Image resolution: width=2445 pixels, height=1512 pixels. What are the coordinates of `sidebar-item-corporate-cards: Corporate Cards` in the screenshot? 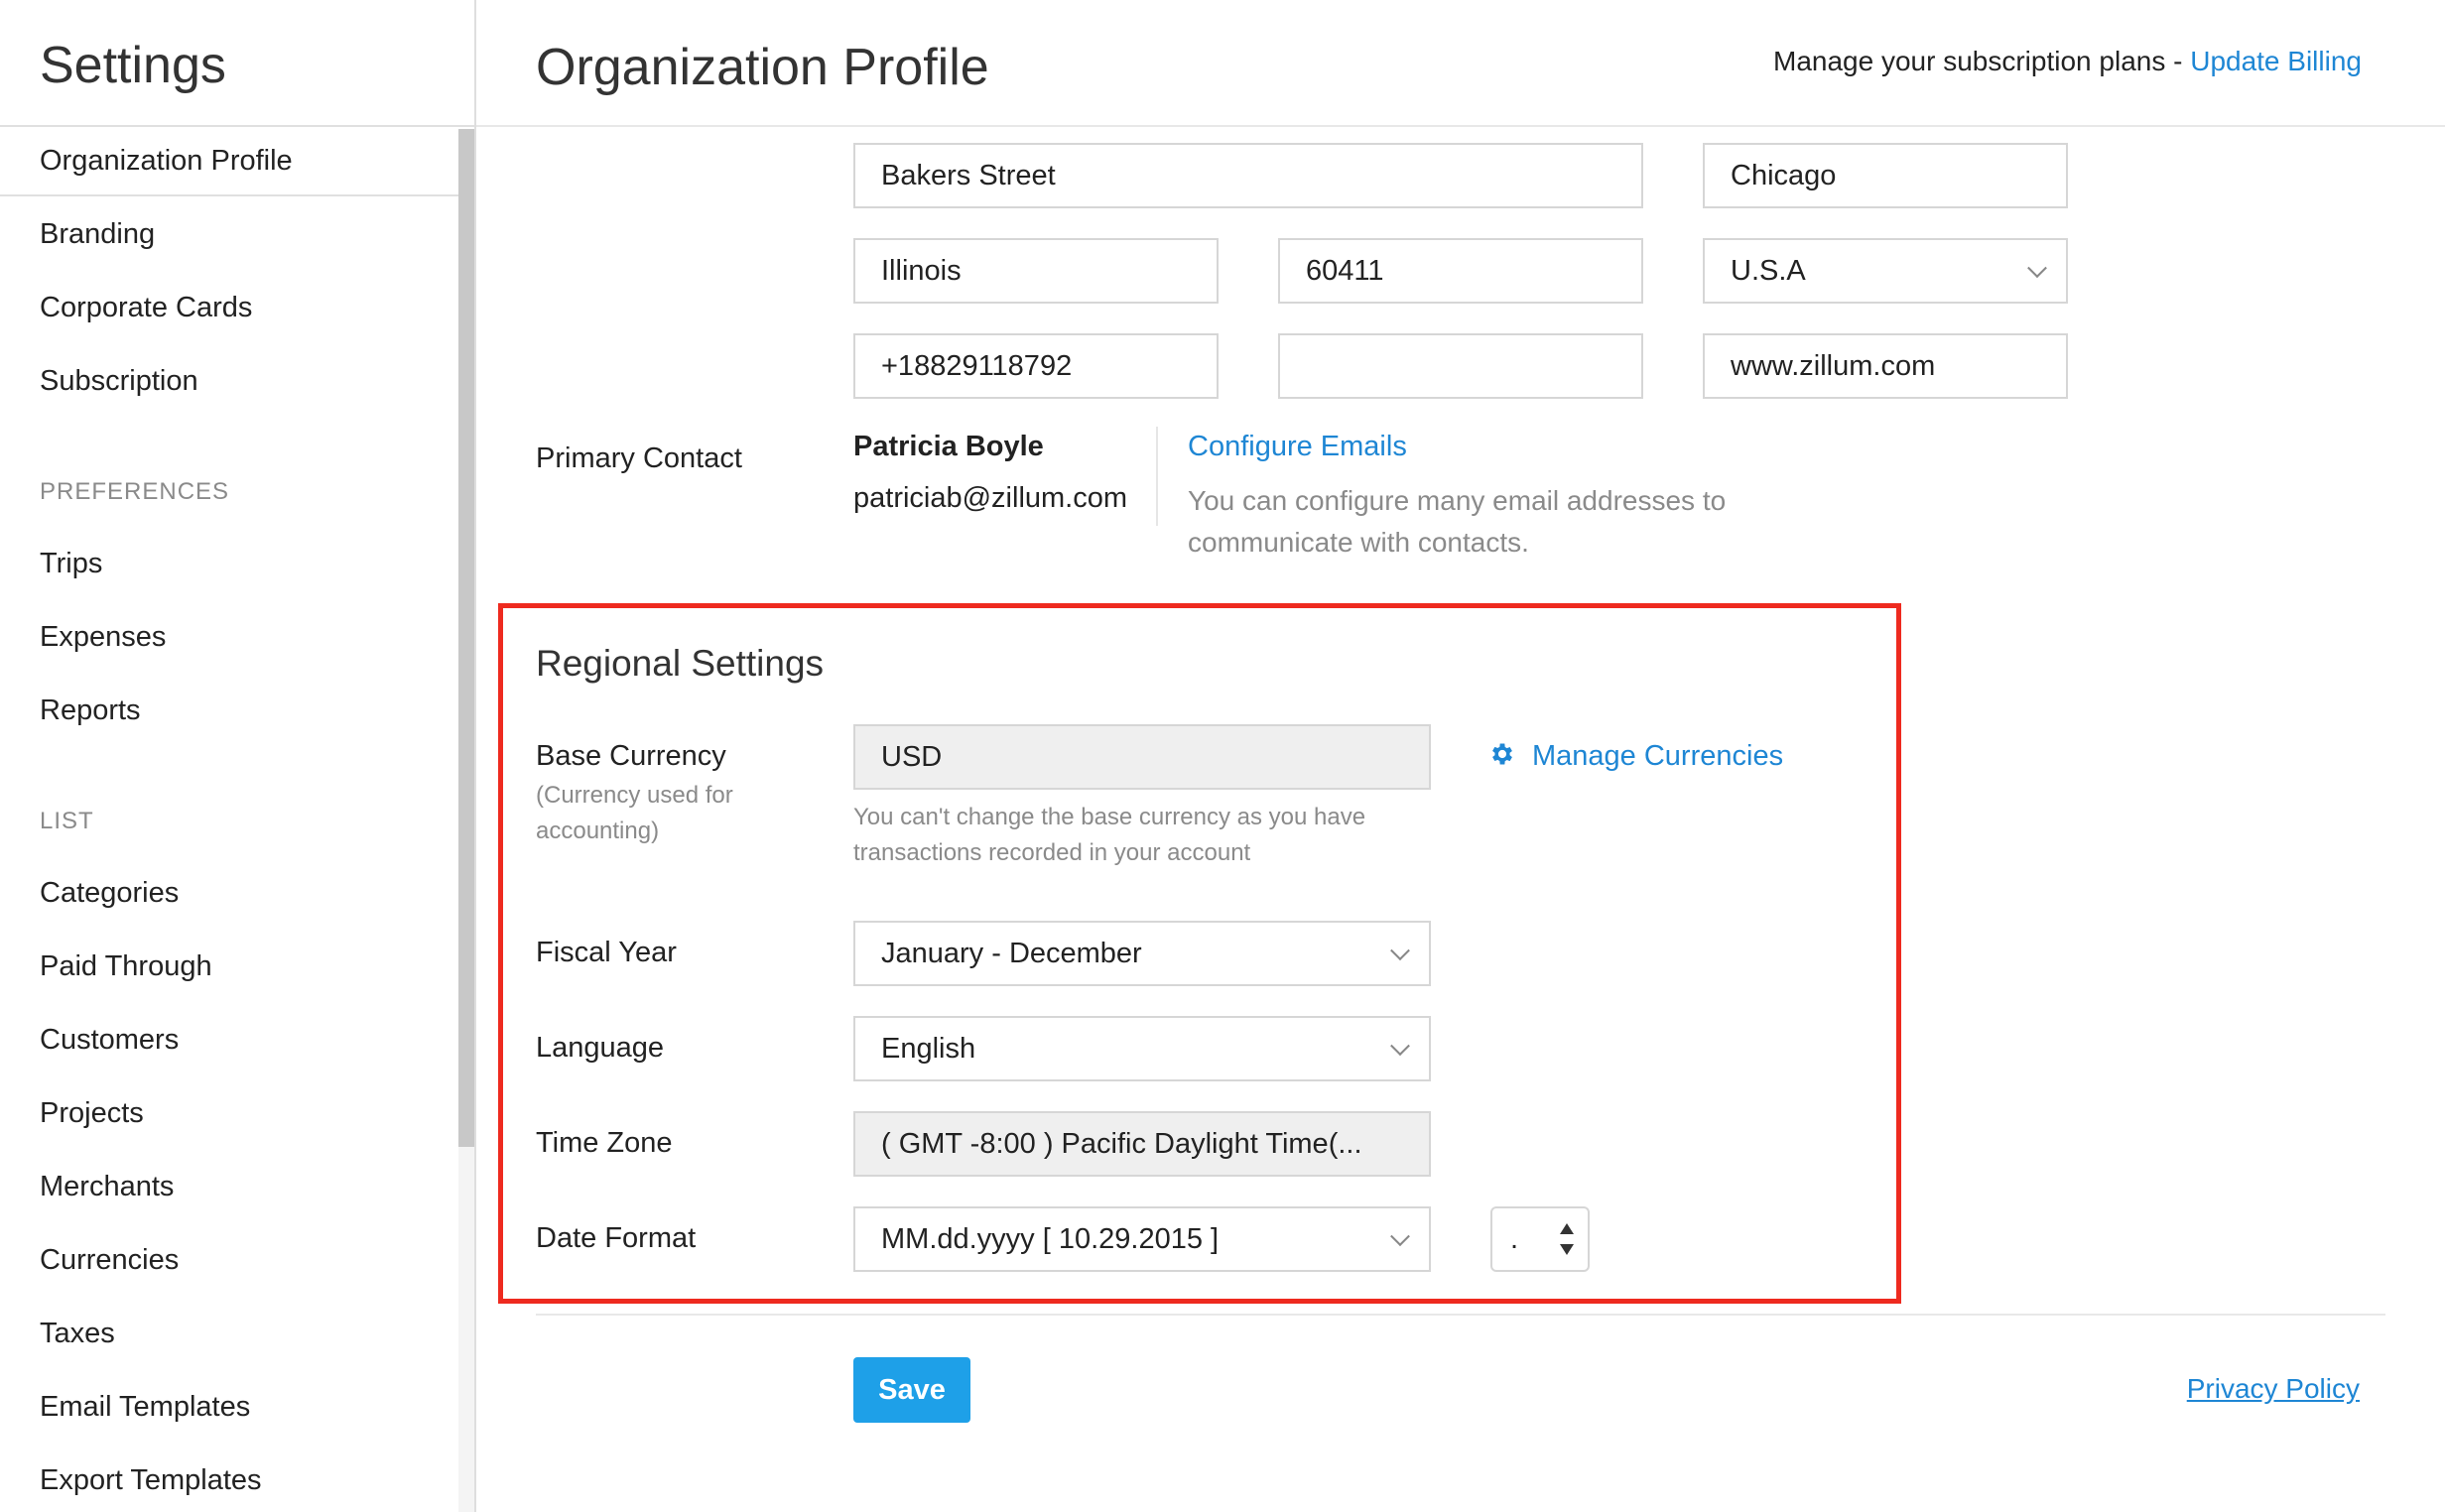 It's located at (146, 308).